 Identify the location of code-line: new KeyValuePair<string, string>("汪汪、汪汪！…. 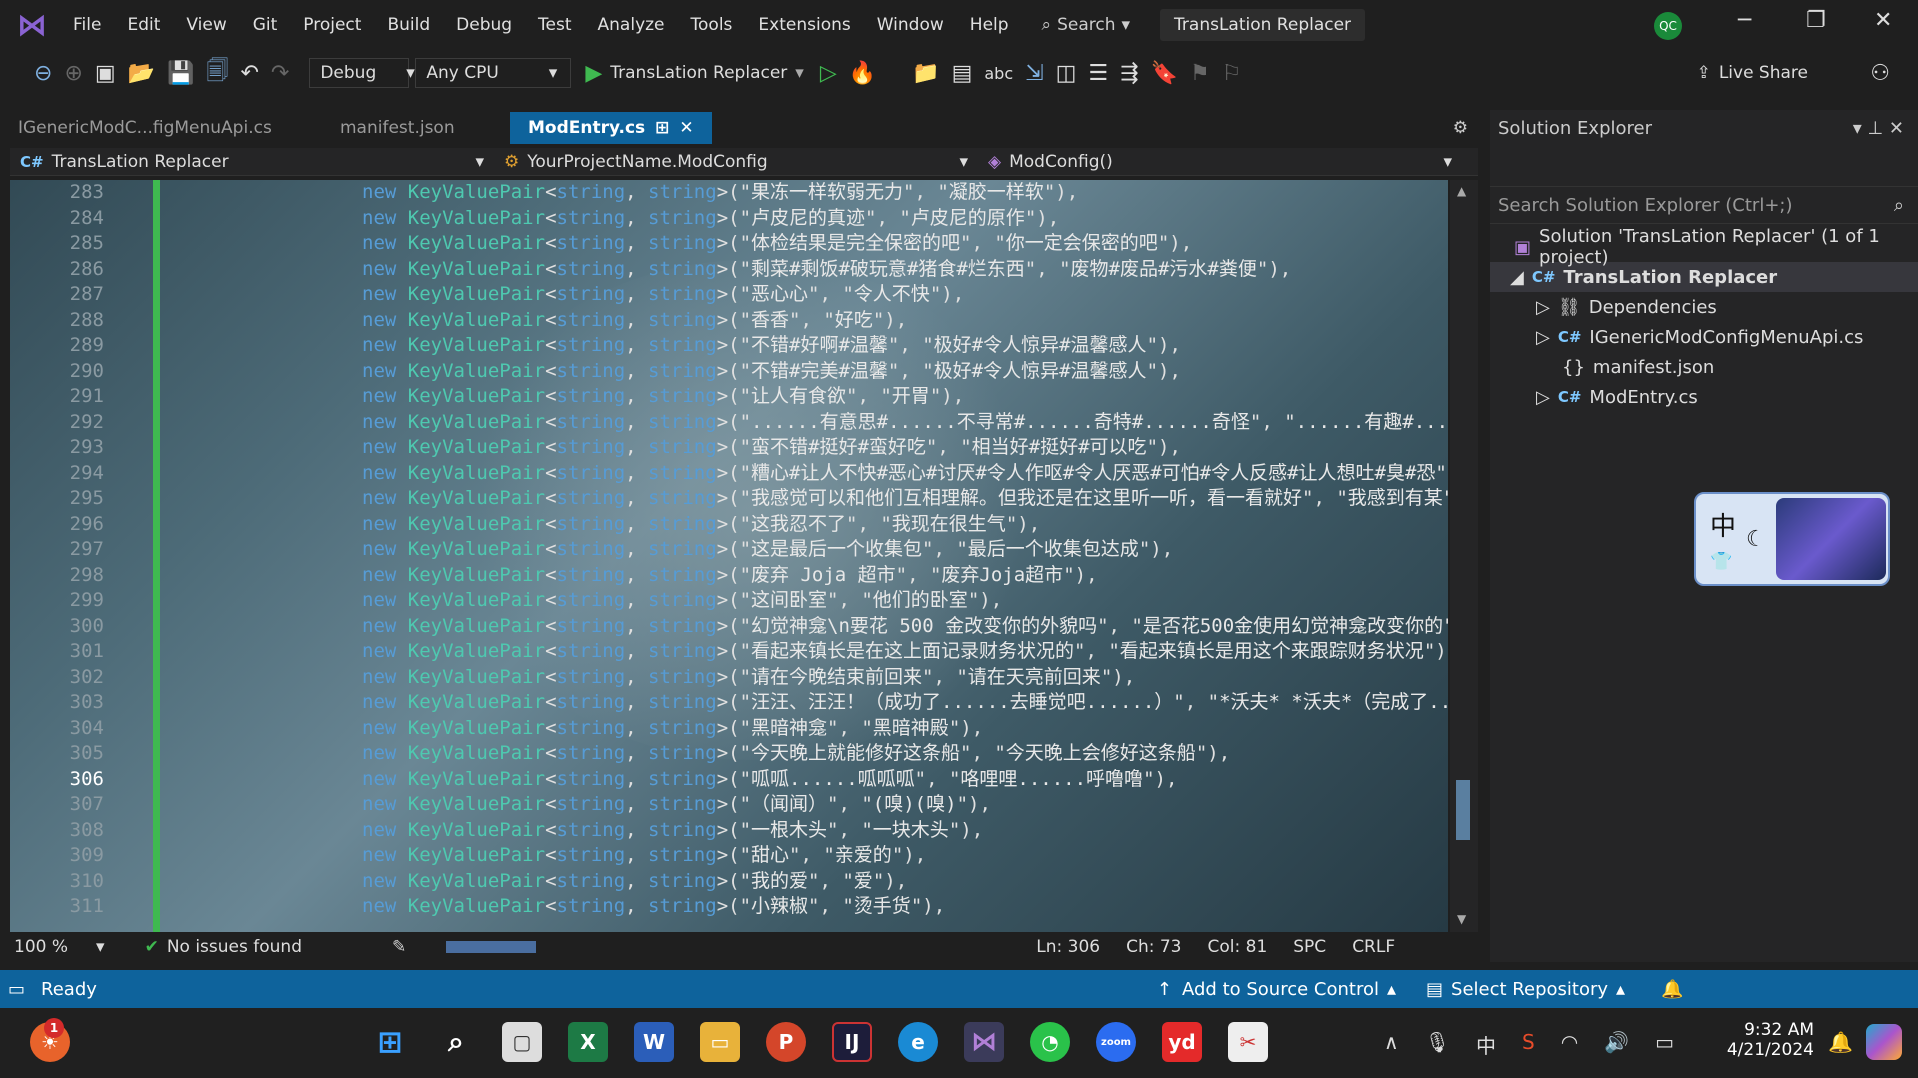
(905, 703).